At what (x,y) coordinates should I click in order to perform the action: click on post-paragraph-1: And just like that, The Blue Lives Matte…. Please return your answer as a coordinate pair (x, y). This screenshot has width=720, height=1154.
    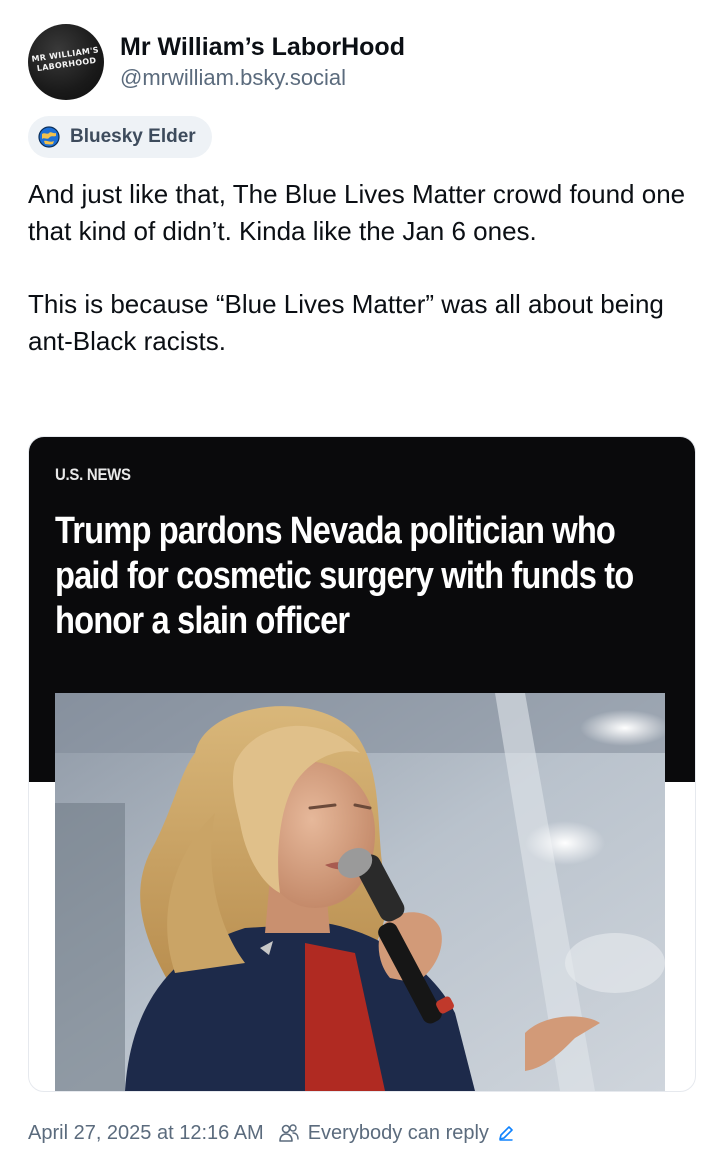
    Looking at the image, I should click on (357, 212).